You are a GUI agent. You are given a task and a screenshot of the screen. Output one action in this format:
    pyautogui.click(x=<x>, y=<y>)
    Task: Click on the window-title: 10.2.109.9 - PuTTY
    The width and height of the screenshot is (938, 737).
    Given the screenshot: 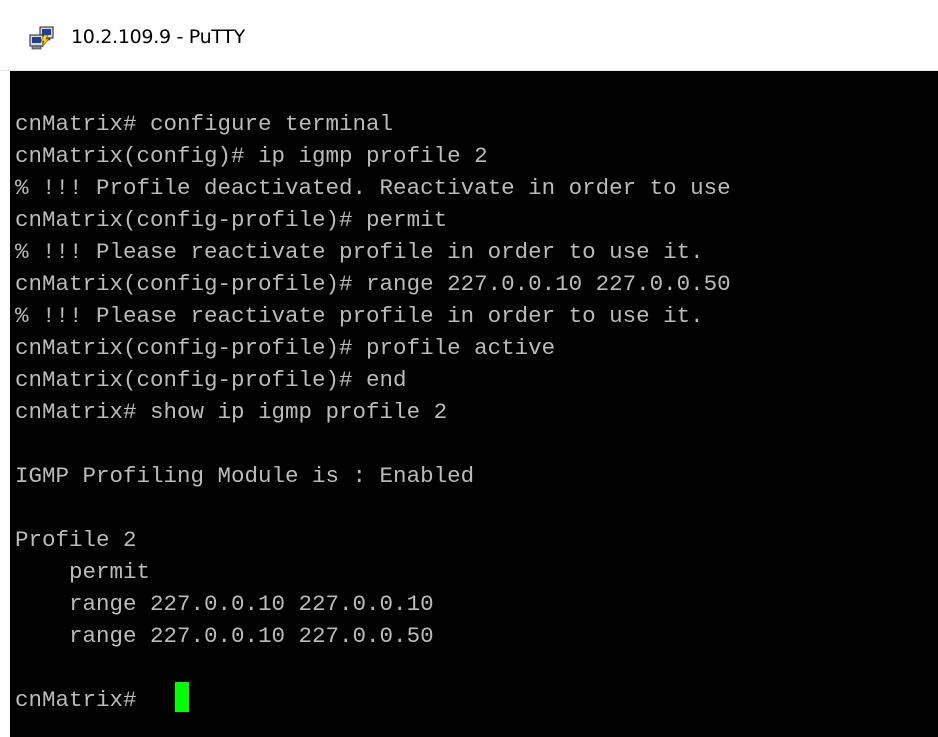 What is the action you would take?
    pyautogui.click(x=158, y=37)
    